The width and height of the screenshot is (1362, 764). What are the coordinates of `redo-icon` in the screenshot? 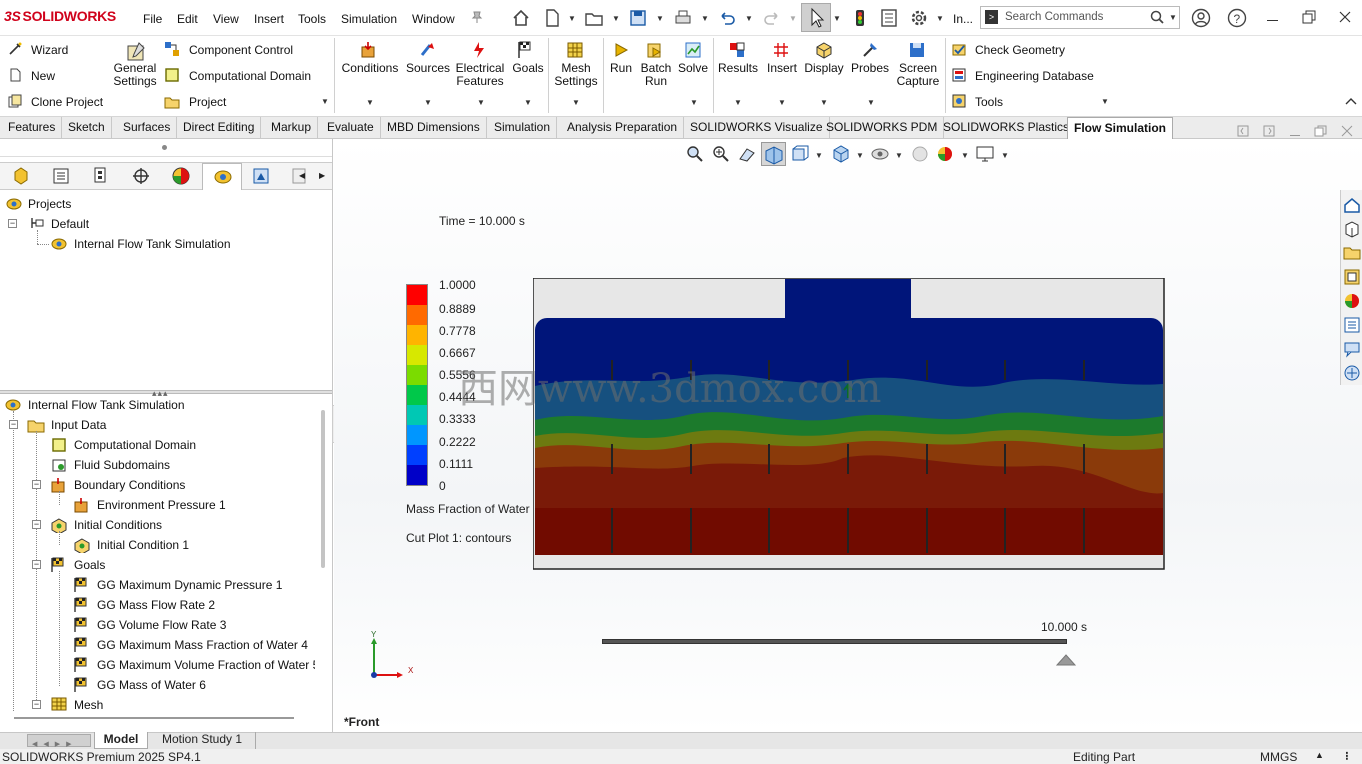 It's located at (772, 18).